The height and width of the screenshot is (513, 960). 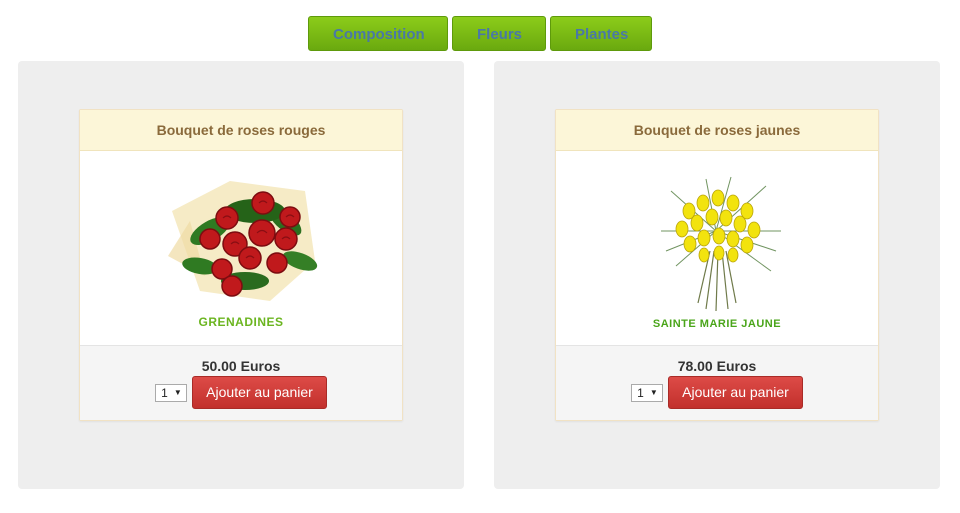 What do you see at coordinates (717, 324) in the screenshot?
I see `image-caption: SAINTE MARIE JAUNE` at bounding box center [717, 324].